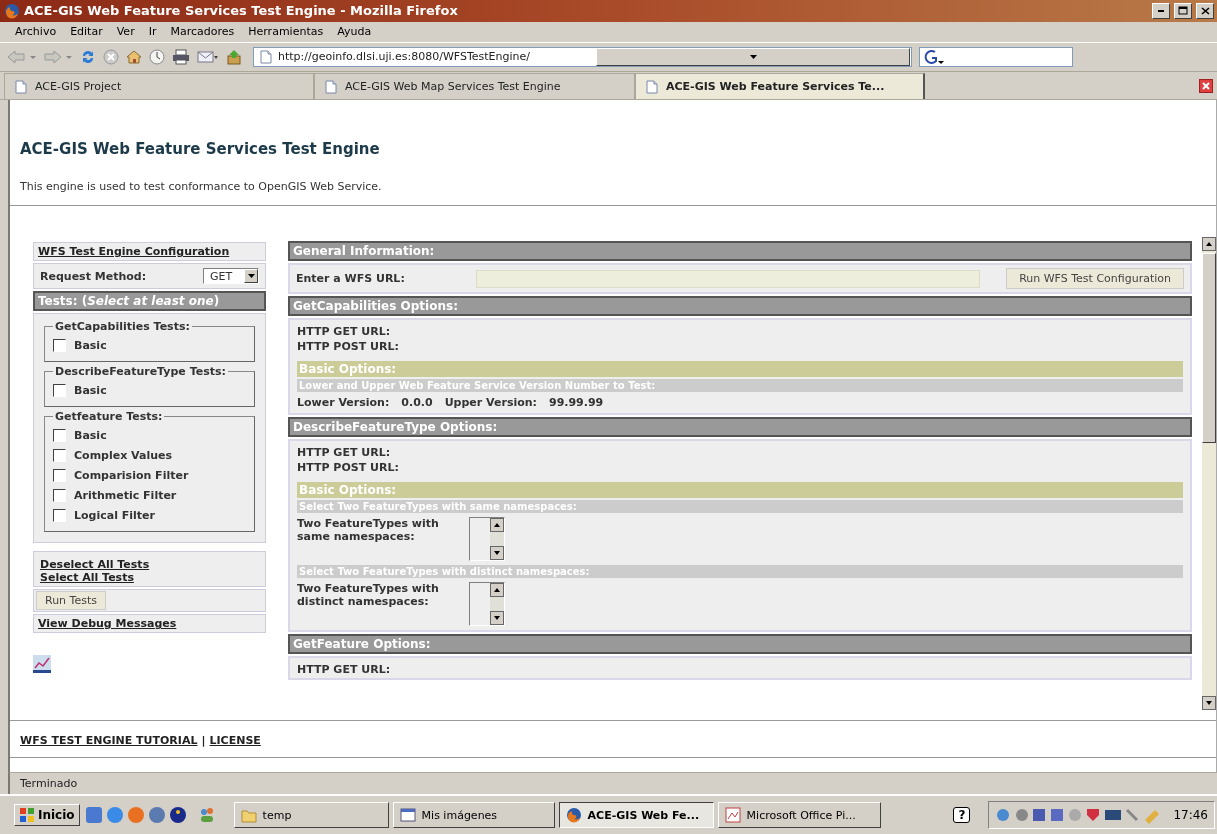 This screenshot has height=834, width=1217. Describe the element at coordinates (200, 149) in the screenshot. I see `page-heading: ACE-GIS Web Feature Services Test Engine` at that location.